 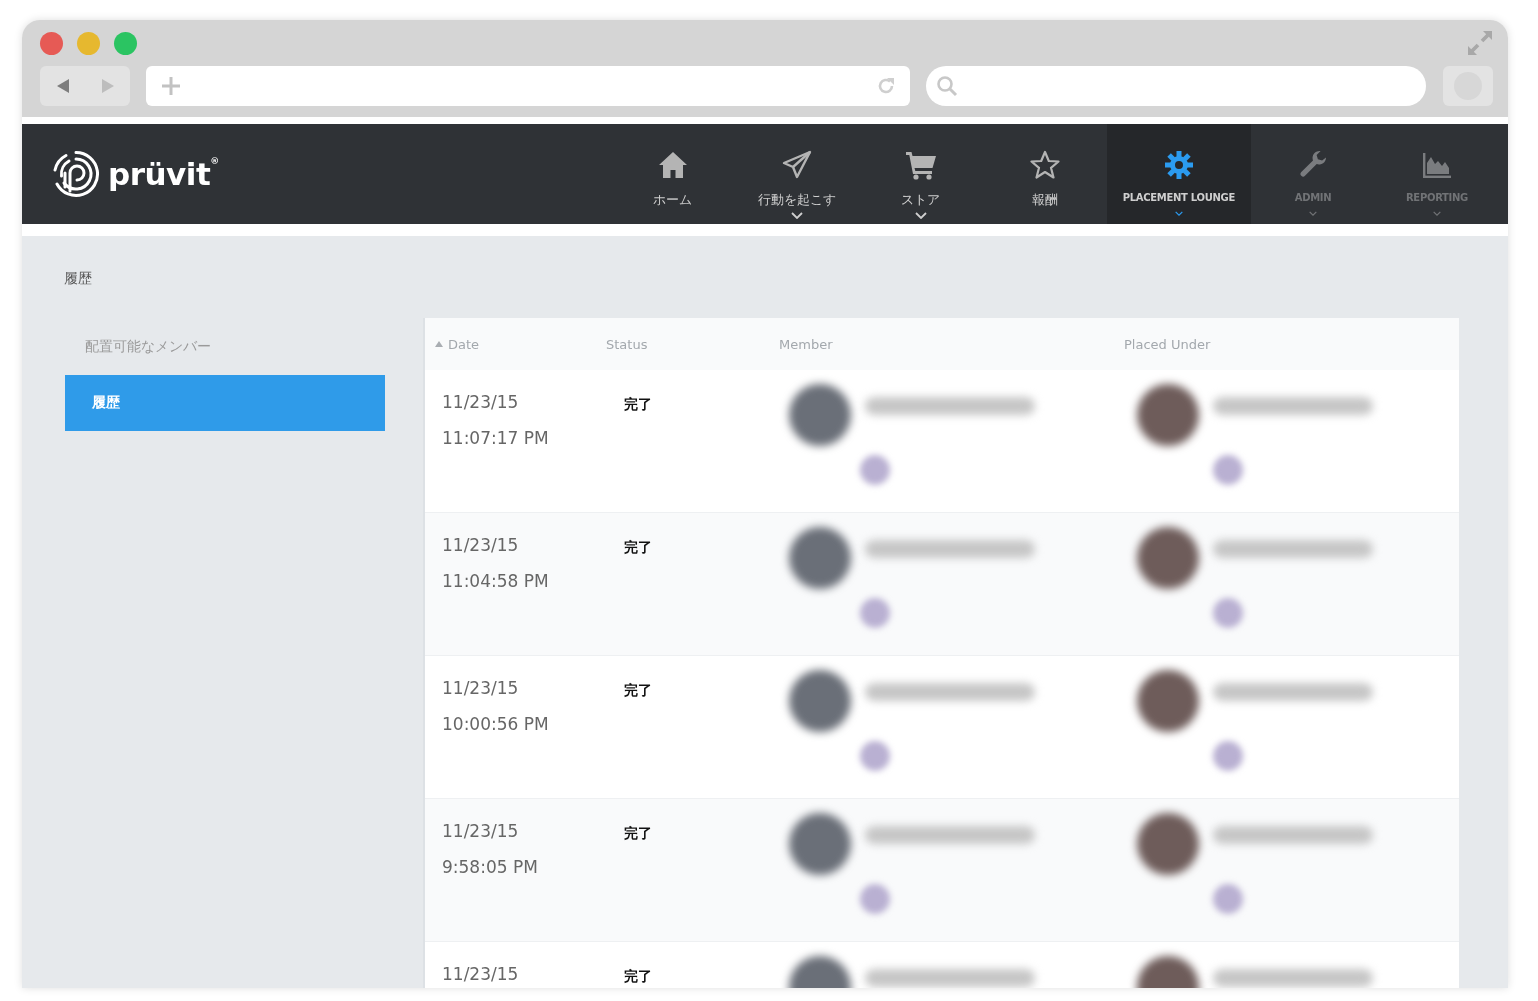 What do you see at coordinates (490, 867) in the screenshot?
I see `time-text: 9:58:05 PM` at bounding box center [490, 867].